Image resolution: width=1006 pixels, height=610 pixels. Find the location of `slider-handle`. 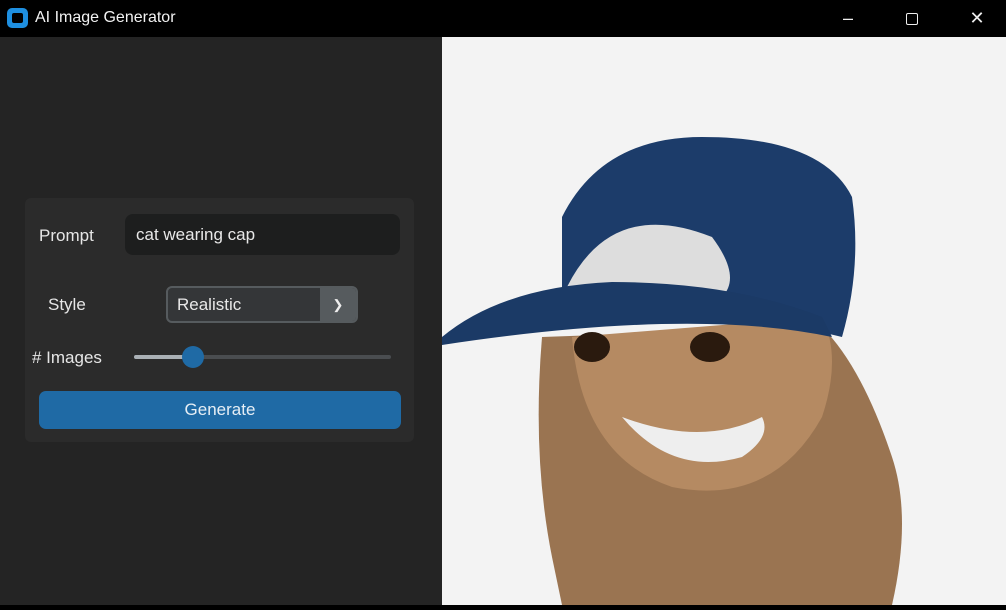

slider-handle is located at coordinates (193, 357).